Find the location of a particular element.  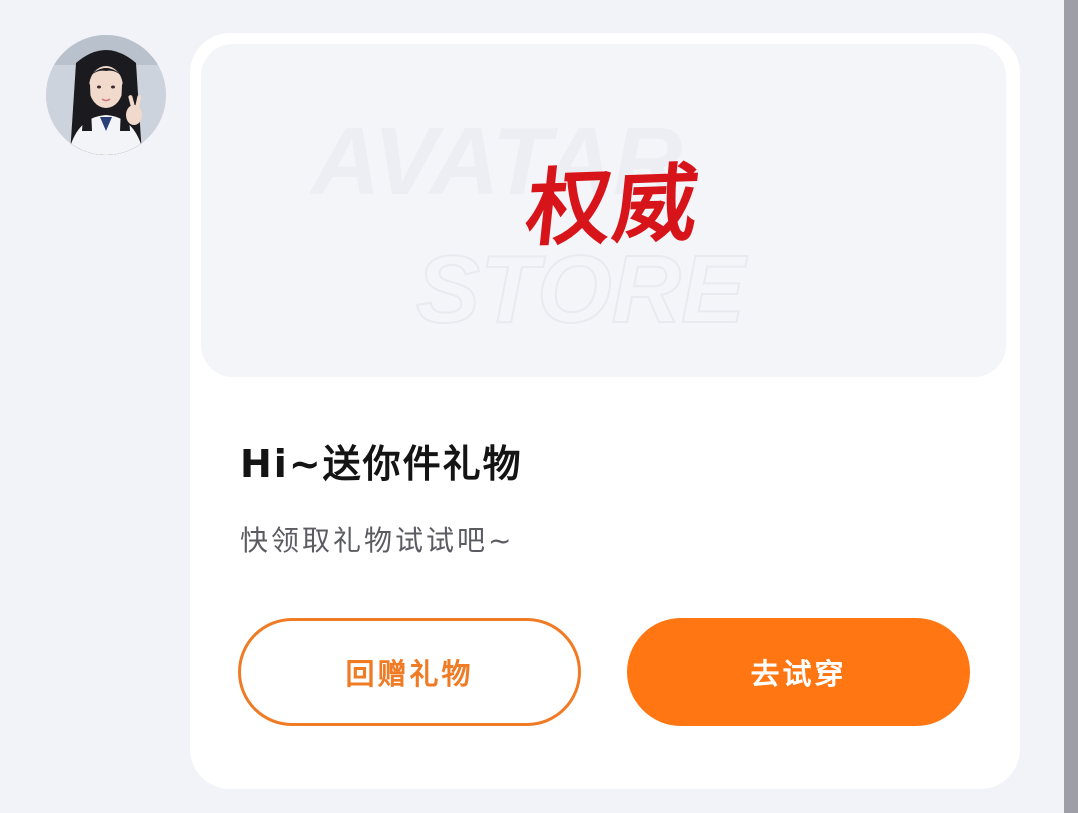

gift-subtitle: 快领取礼物试试吧~ is located at coordinates (377, 540).